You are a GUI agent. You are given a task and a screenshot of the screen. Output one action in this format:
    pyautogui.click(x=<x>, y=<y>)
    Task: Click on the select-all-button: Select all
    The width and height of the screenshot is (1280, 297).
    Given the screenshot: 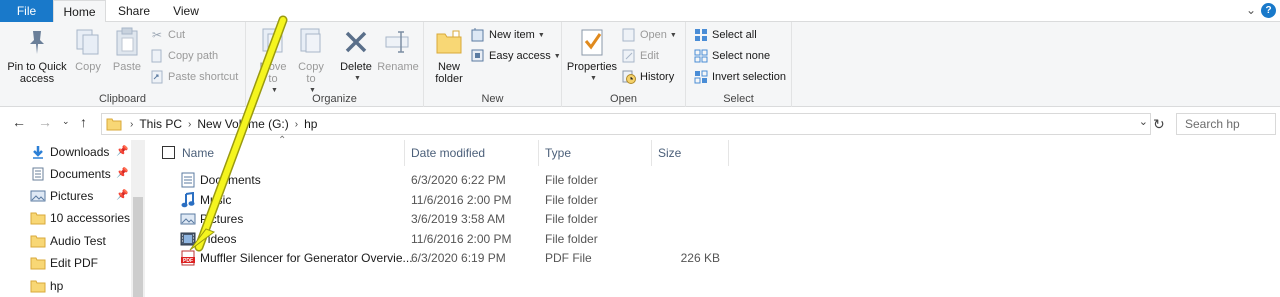 What is the action you would take?
    pyautogui.click(x=725, y=35)
    